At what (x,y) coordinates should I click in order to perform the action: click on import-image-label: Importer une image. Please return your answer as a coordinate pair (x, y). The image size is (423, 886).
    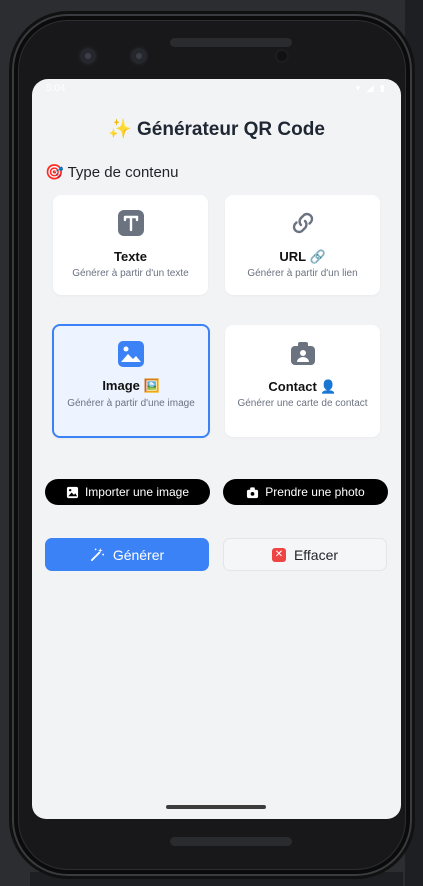
    Looking at the image, I should click on (137, 492).